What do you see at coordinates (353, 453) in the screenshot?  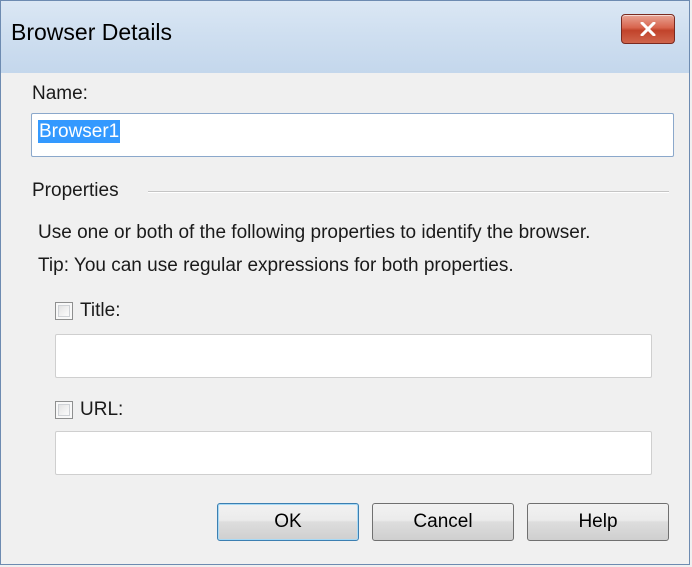 I see `url-input` at bounding box center [353, 453].